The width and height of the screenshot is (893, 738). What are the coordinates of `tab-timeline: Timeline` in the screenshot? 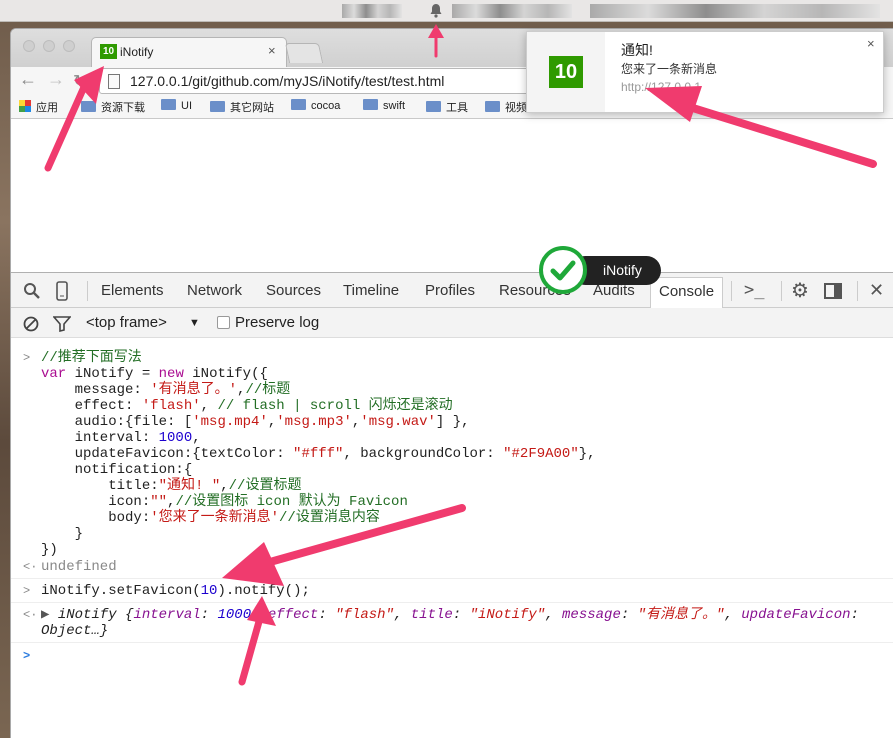 It's located at (371, 290).